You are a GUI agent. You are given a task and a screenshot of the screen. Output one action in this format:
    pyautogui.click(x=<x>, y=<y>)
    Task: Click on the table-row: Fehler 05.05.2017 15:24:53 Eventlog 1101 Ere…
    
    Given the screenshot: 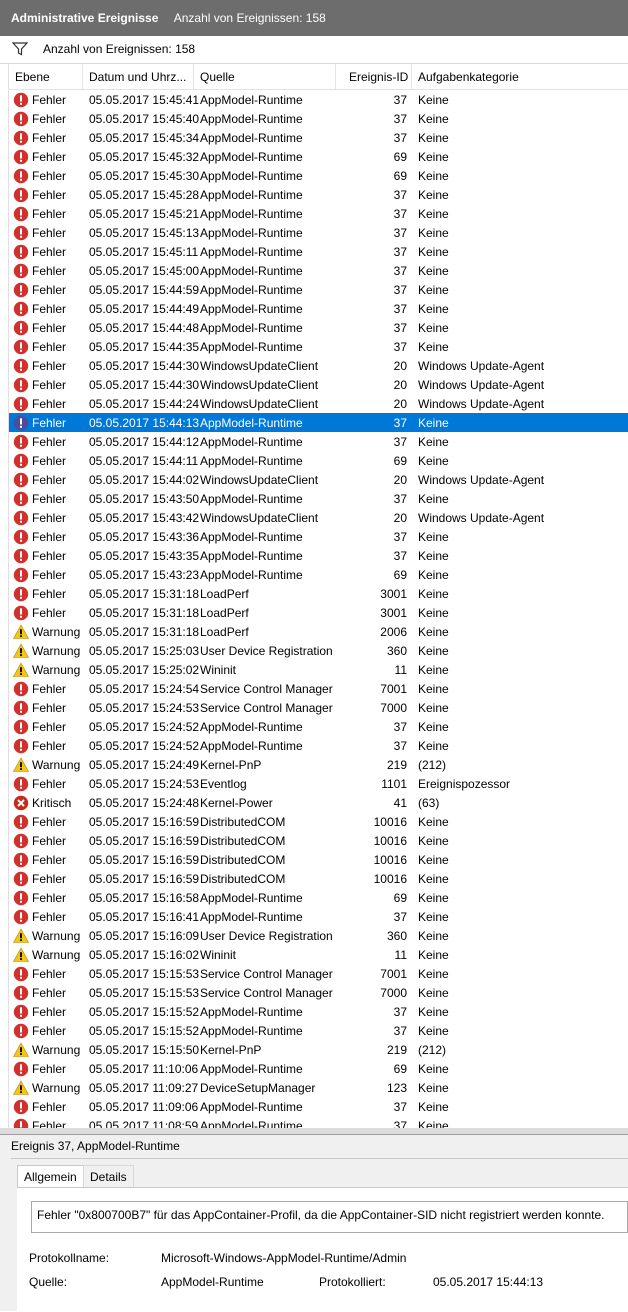 What is the action you would take?
    pyautogui.click(x=318, y=783)
    